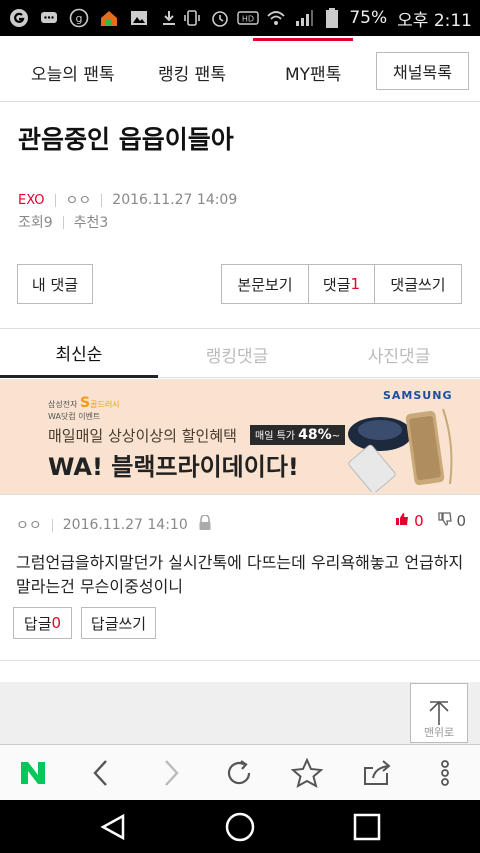 The height and width of the screenshot is (853, 480). I want to click on reply-count: 0, so click(56, 623).